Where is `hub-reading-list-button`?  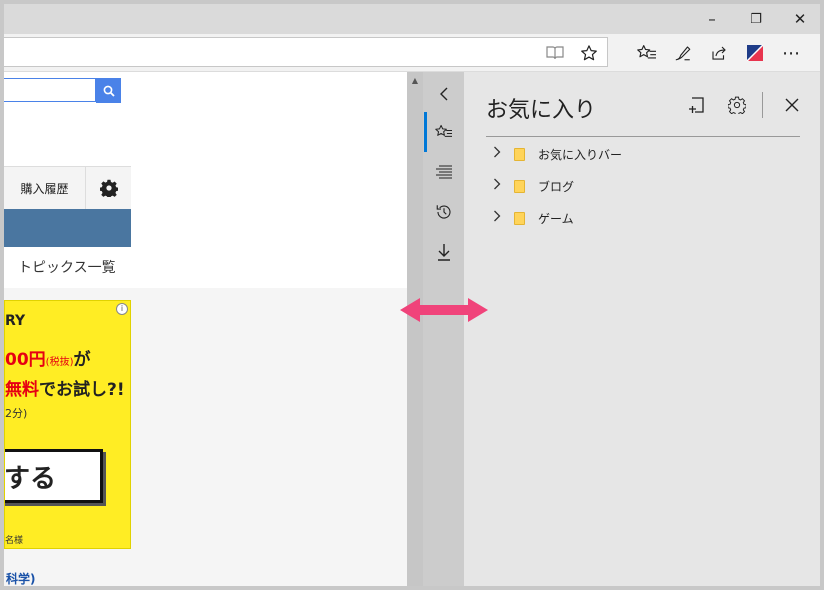 hub-reading-list-button is located at coordinates (443, 172).